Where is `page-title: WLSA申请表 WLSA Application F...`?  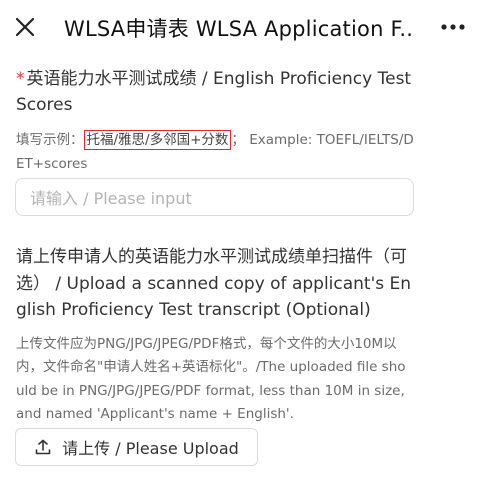
page-title: WLSA申请表 WLSA Application F... is located at coordinates (239, 29).